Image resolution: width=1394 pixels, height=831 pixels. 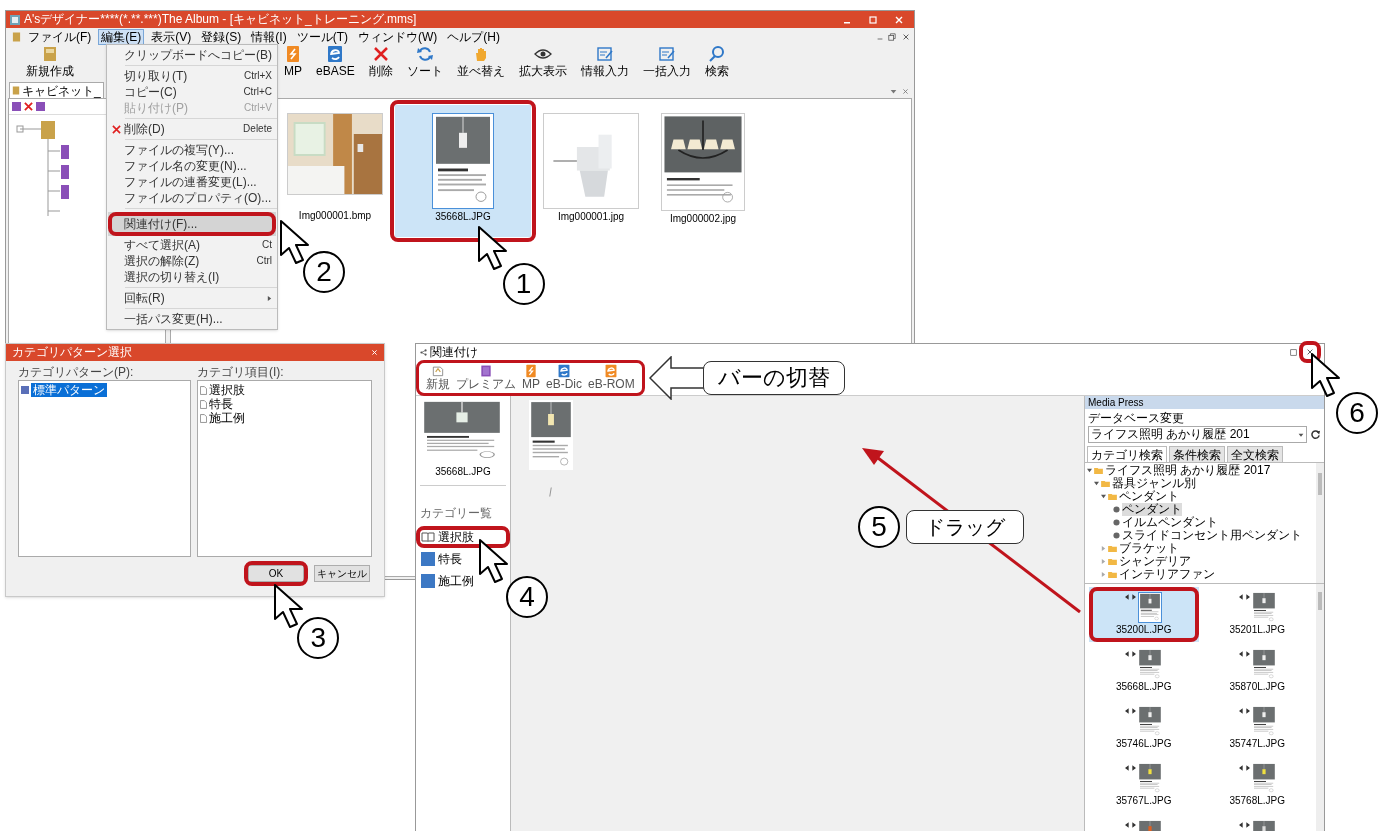 What do you see at coordinates (1144, 785) in the screenshot?
I see `thumbnail-tile: 35767L.JPG` at bounding box center [1144, 785].